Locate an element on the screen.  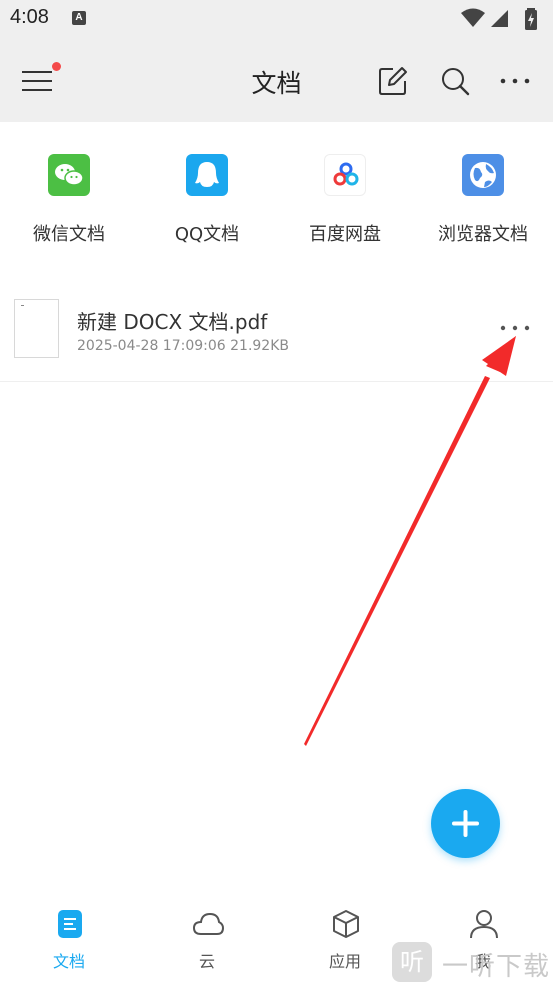
source-label-qq: QQ文档 is located at coordinates (207, 234).